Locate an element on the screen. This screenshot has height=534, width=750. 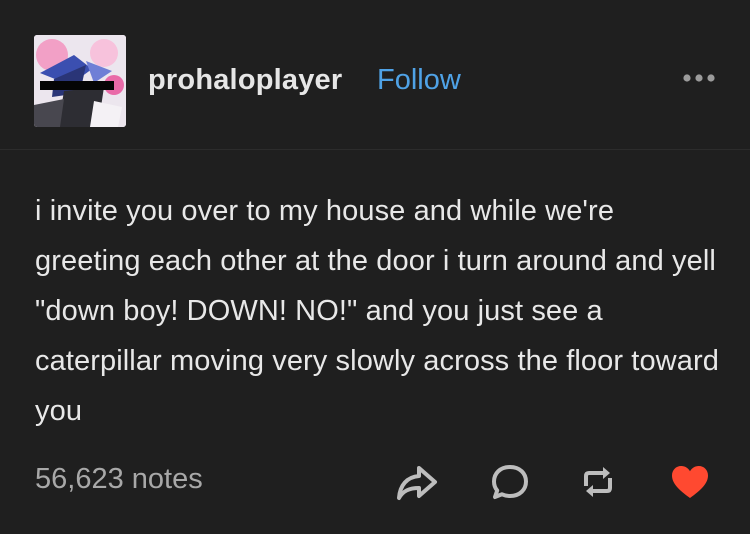
avatar is located at coordinates (80, 81).